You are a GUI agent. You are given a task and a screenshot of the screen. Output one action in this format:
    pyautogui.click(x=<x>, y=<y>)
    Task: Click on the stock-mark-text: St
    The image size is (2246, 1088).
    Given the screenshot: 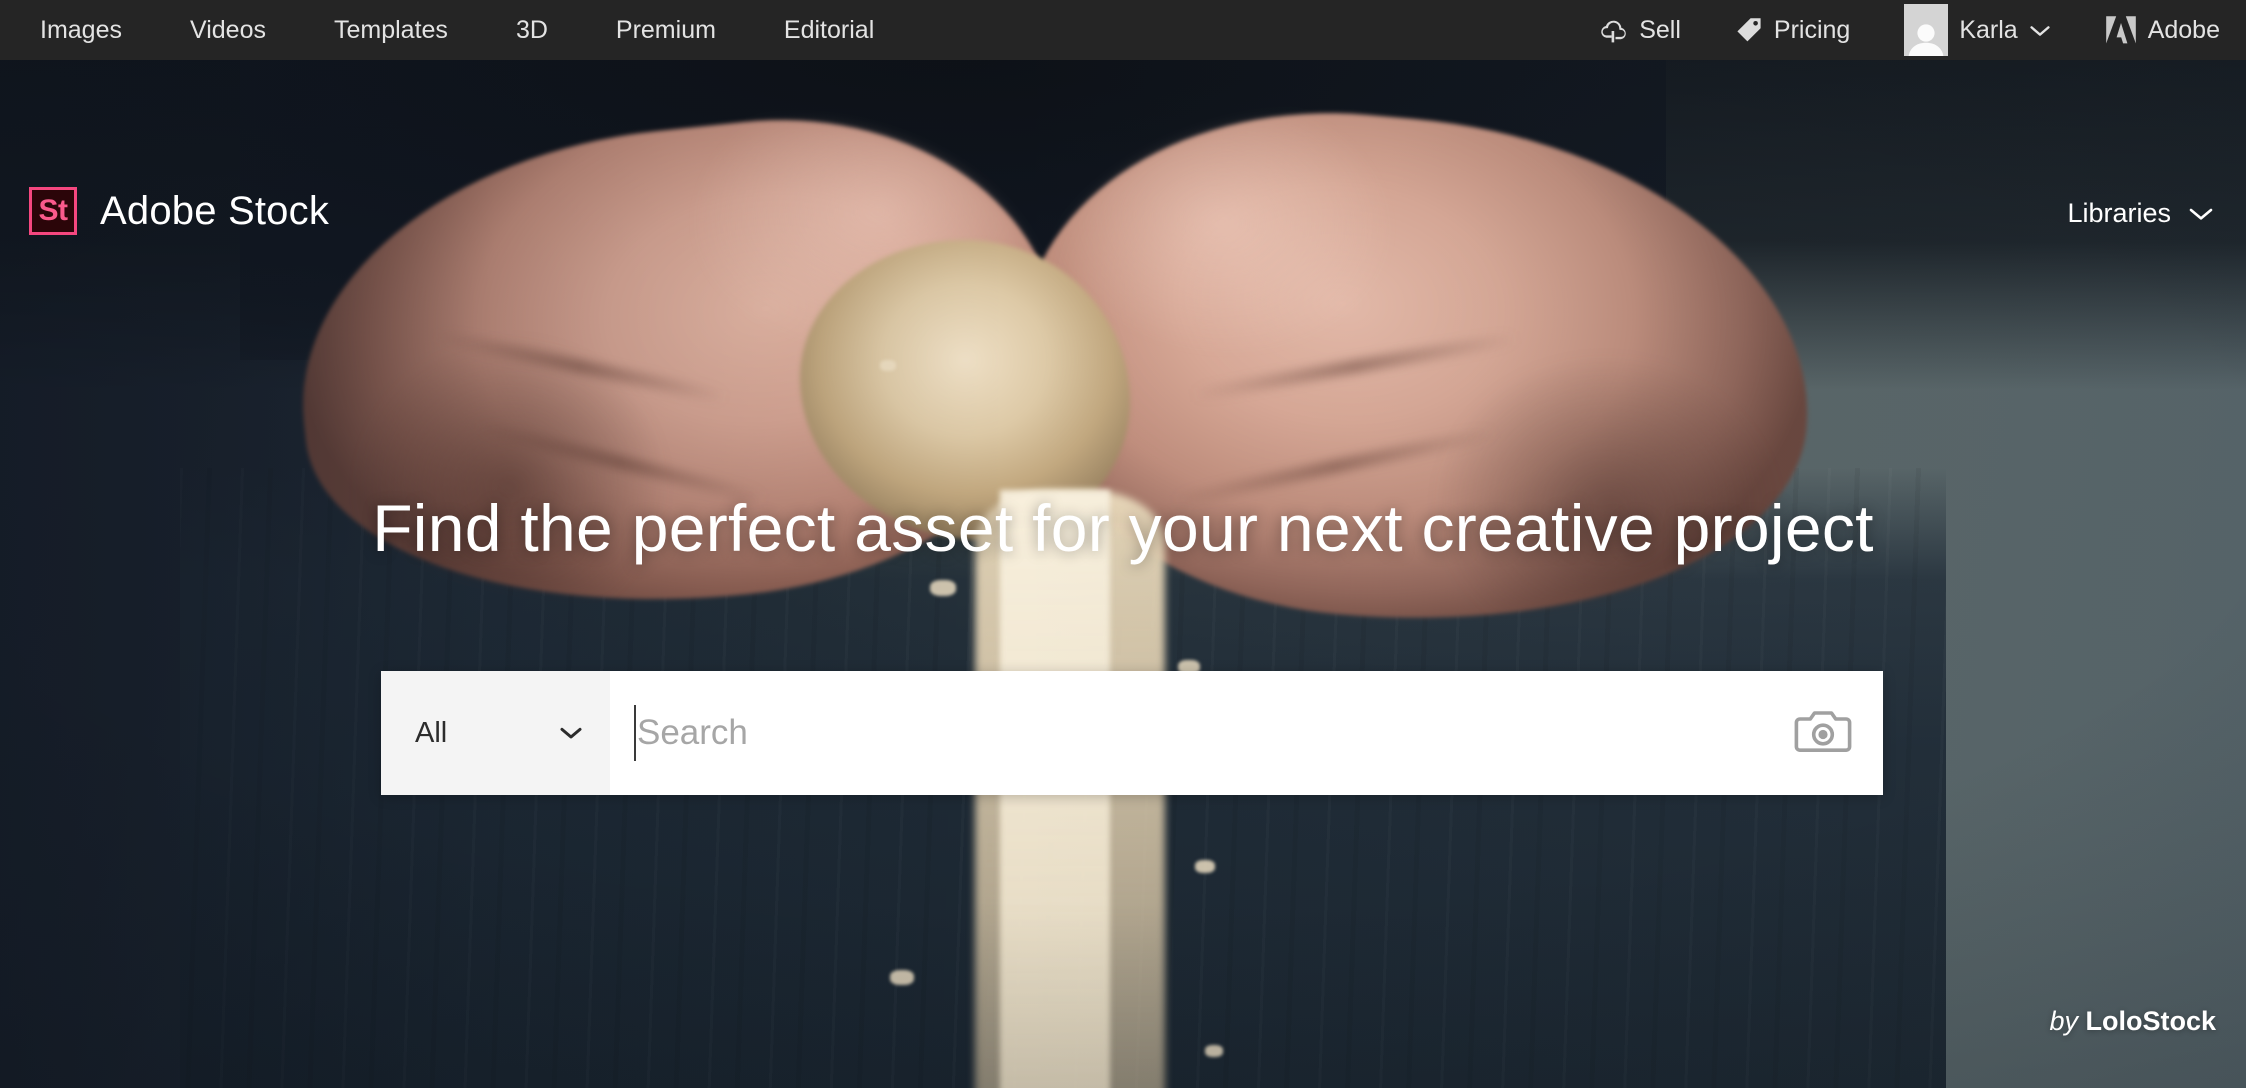 What is the action you would take?
    pyautogui.click(x=53, y=210)
    